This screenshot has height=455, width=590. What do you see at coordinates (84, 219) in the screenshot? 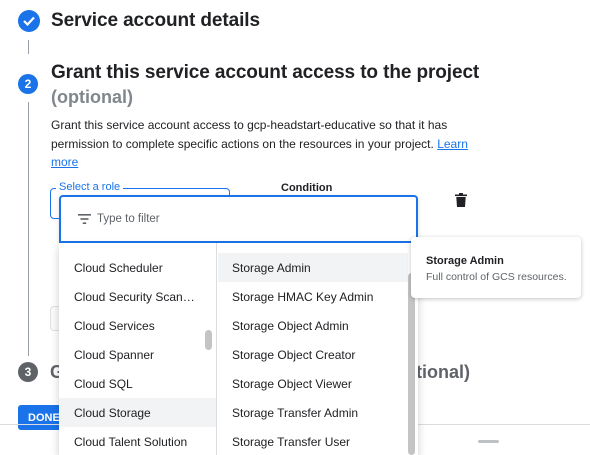
I see `filter-icon` at bounding box center [84, 219].